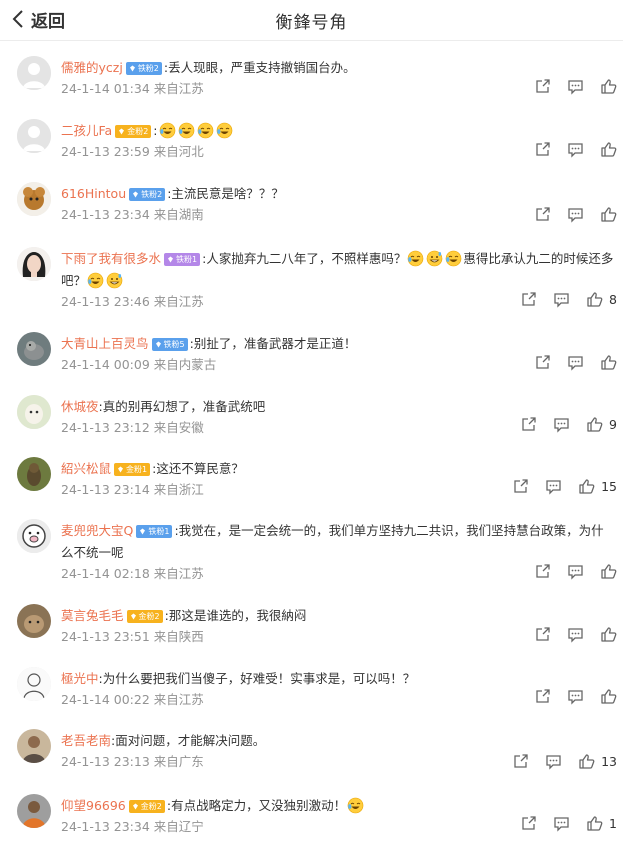  Describe the element at coordinates (601, 424) in the screenshot. I see `like-button: 9` at that location.